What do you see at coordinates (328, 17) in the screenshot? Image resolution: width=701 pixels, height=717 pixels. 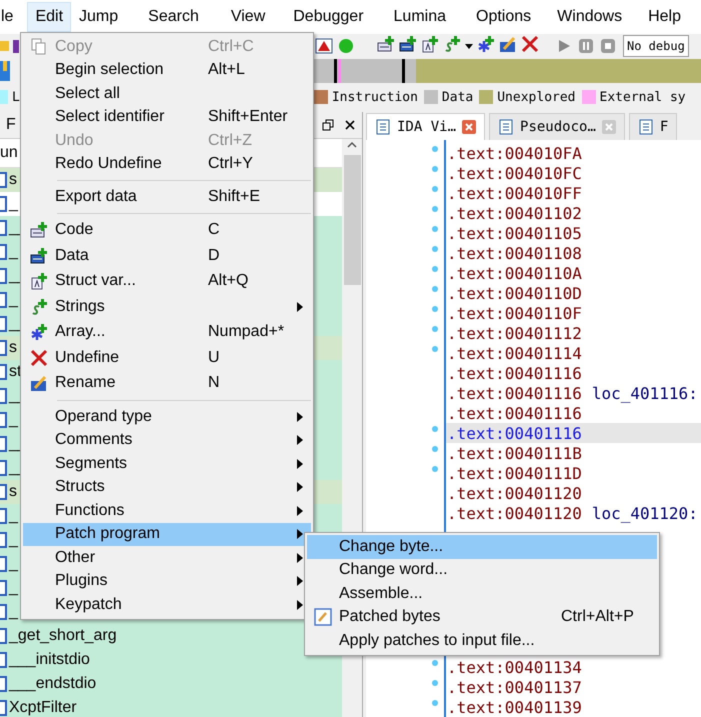 I see `menu-title: Debugger` at bounding box center [328, 17].